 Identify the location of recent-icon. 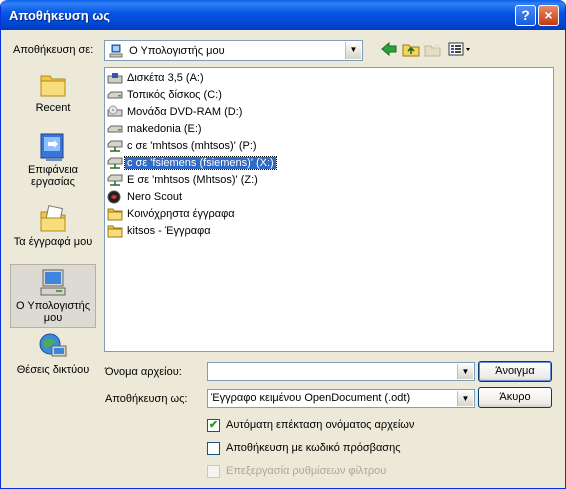
(53, 85).